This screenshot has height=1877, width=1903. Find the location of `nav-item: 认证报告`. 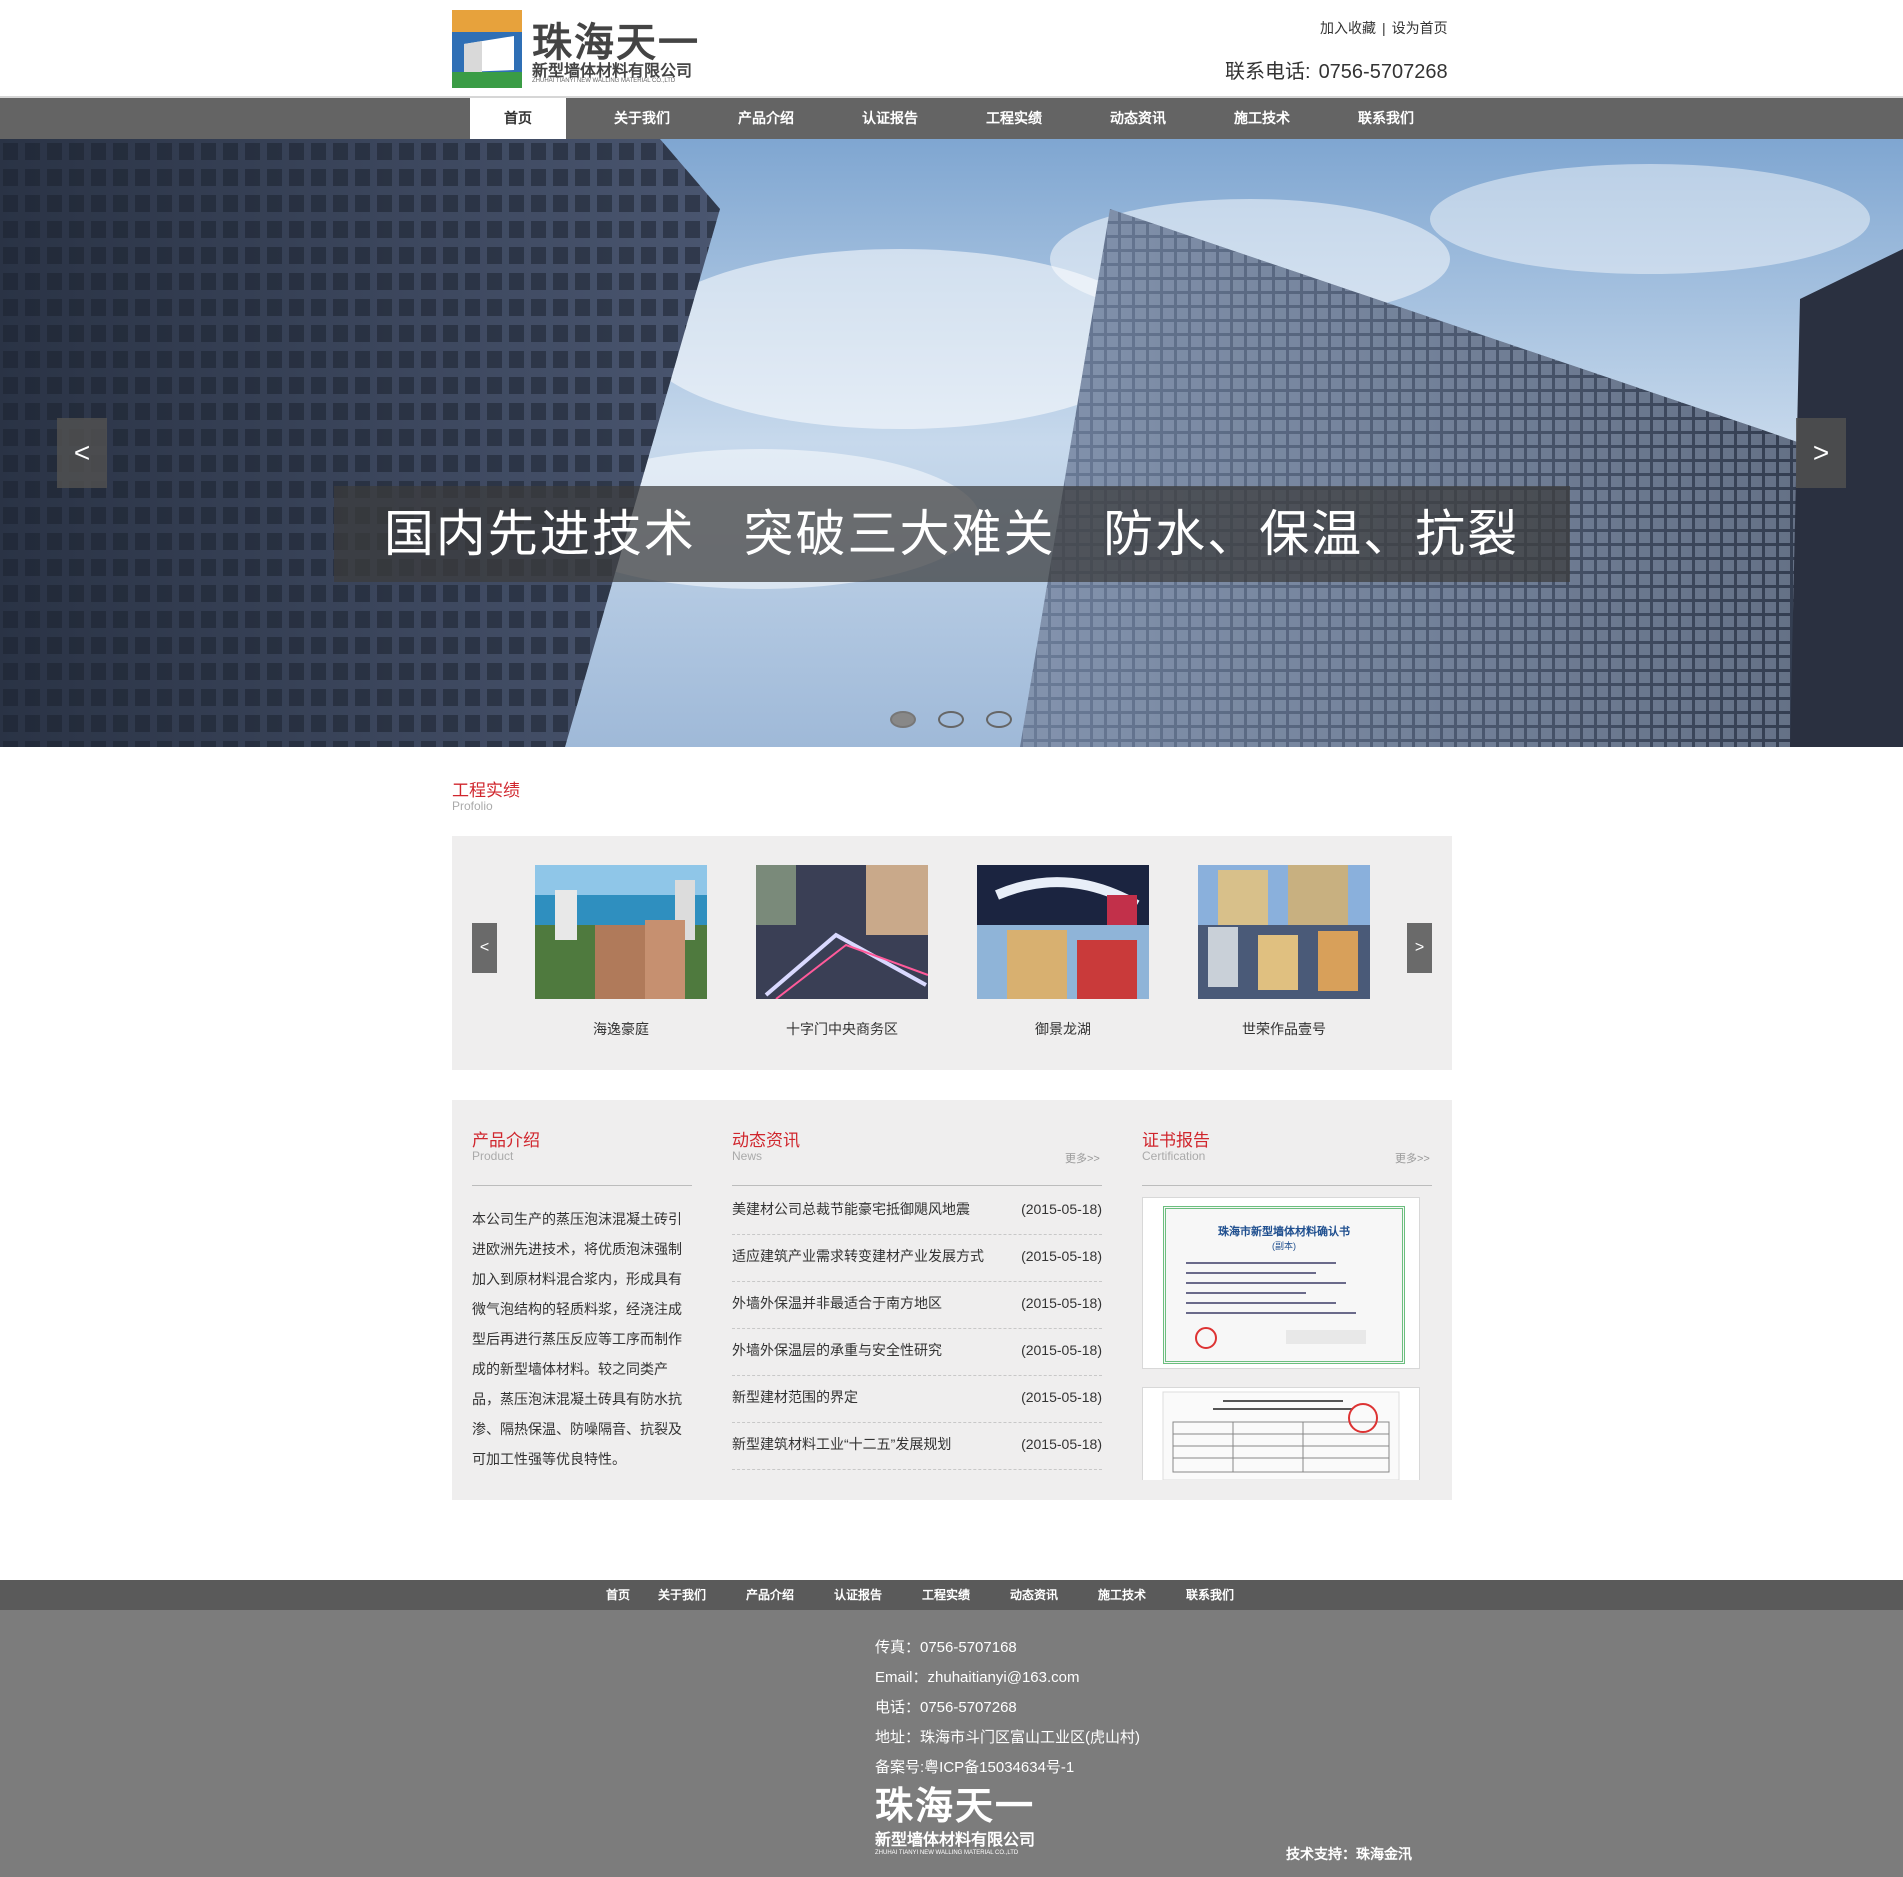

nav-item: 认证报告 is located at coordinates (890, 118).